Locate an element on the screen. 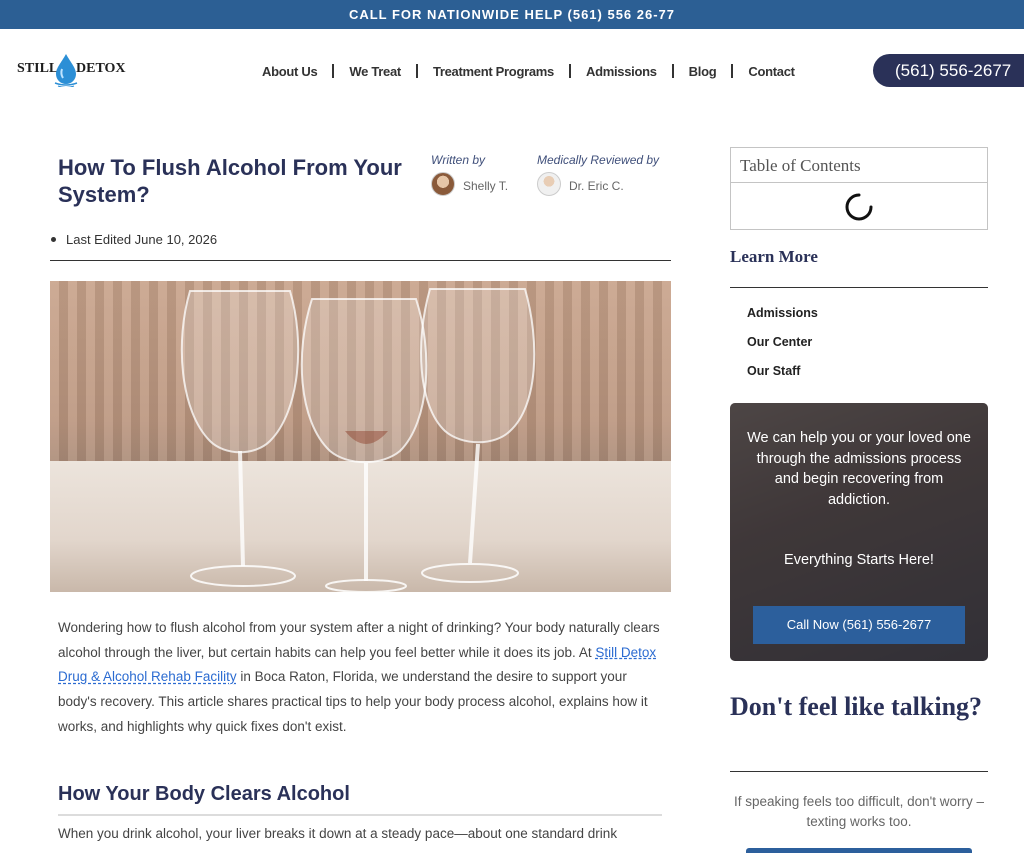 The image size is (1024, 853). page-title: How To Flush Alcohol From Your System? is located at coordinates (230, 181).